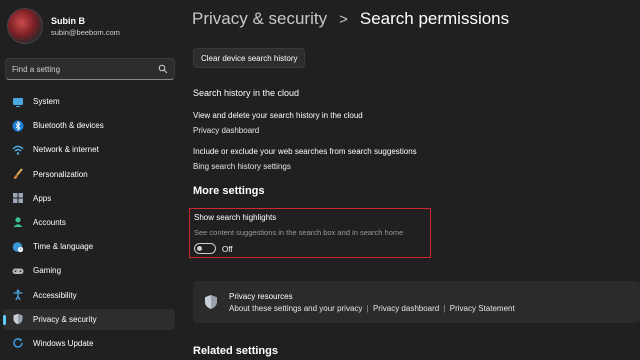 The width and height of the screenshot is (640, 360). I want to click on sidebar-item-apps: Apps, so click(89, 198).